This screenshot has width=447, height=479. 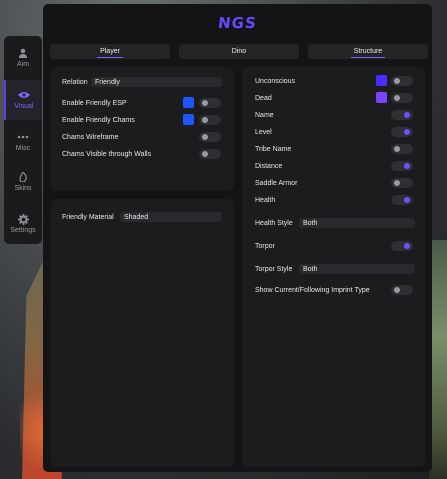 What do you see at coordinates (23, 53) in the screenshot?
I see `user-icon` at bounding box center [23, 53].